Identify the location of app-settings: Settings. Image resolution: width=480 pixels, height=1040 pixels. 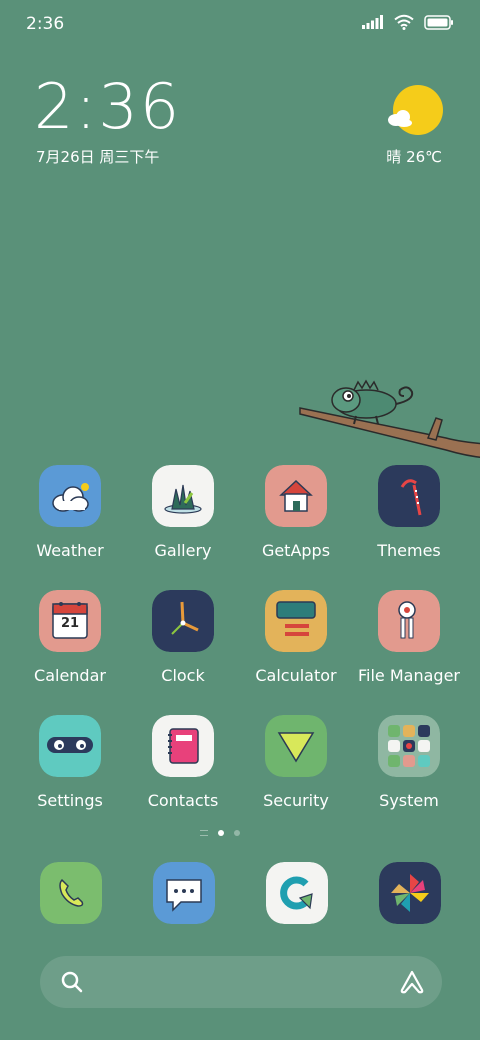
(70, 762).